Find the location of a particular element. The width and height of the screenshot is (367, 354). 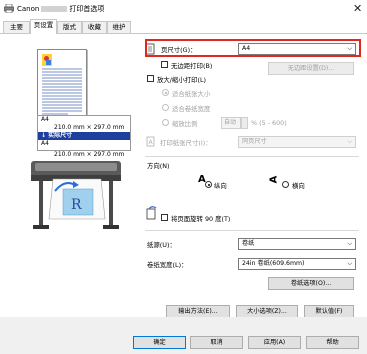

scaling-label: 缩放比例 is located at coordinates (185, 124).